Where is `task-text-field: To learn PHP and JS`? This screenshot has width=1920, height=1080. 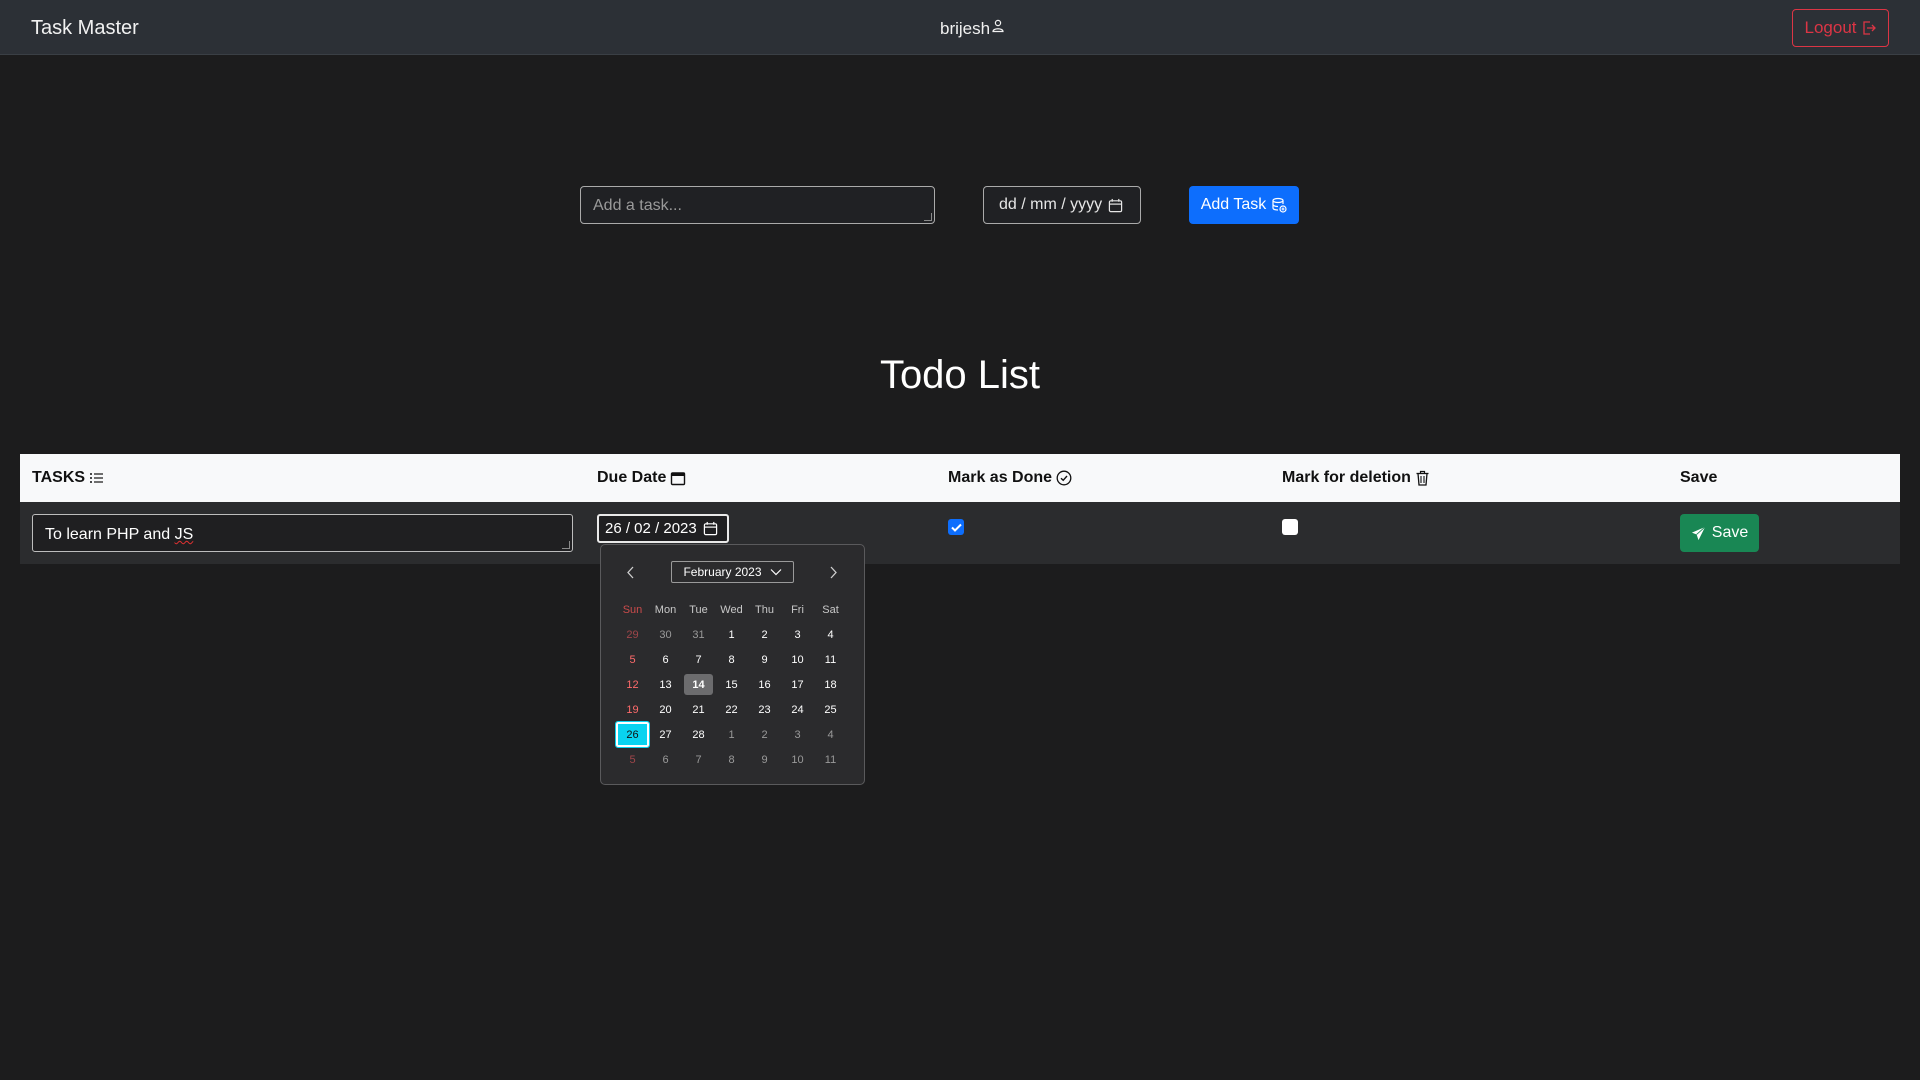
task-text-field: To learn PHP and JS is located at coordinates (302, 533).